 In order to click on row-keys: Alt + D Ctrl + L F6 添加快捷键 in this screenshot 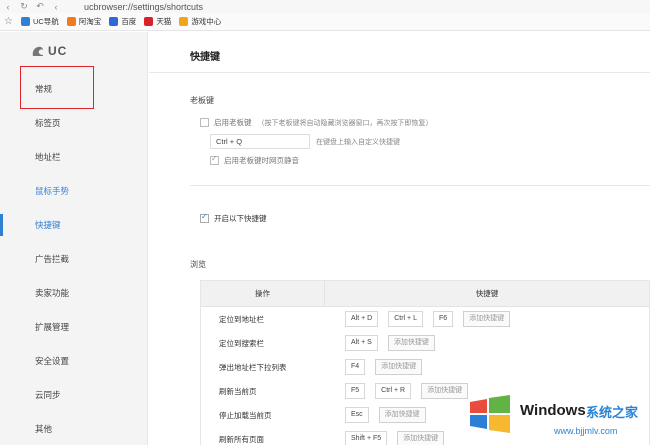, I will do `click(418, 319)`.